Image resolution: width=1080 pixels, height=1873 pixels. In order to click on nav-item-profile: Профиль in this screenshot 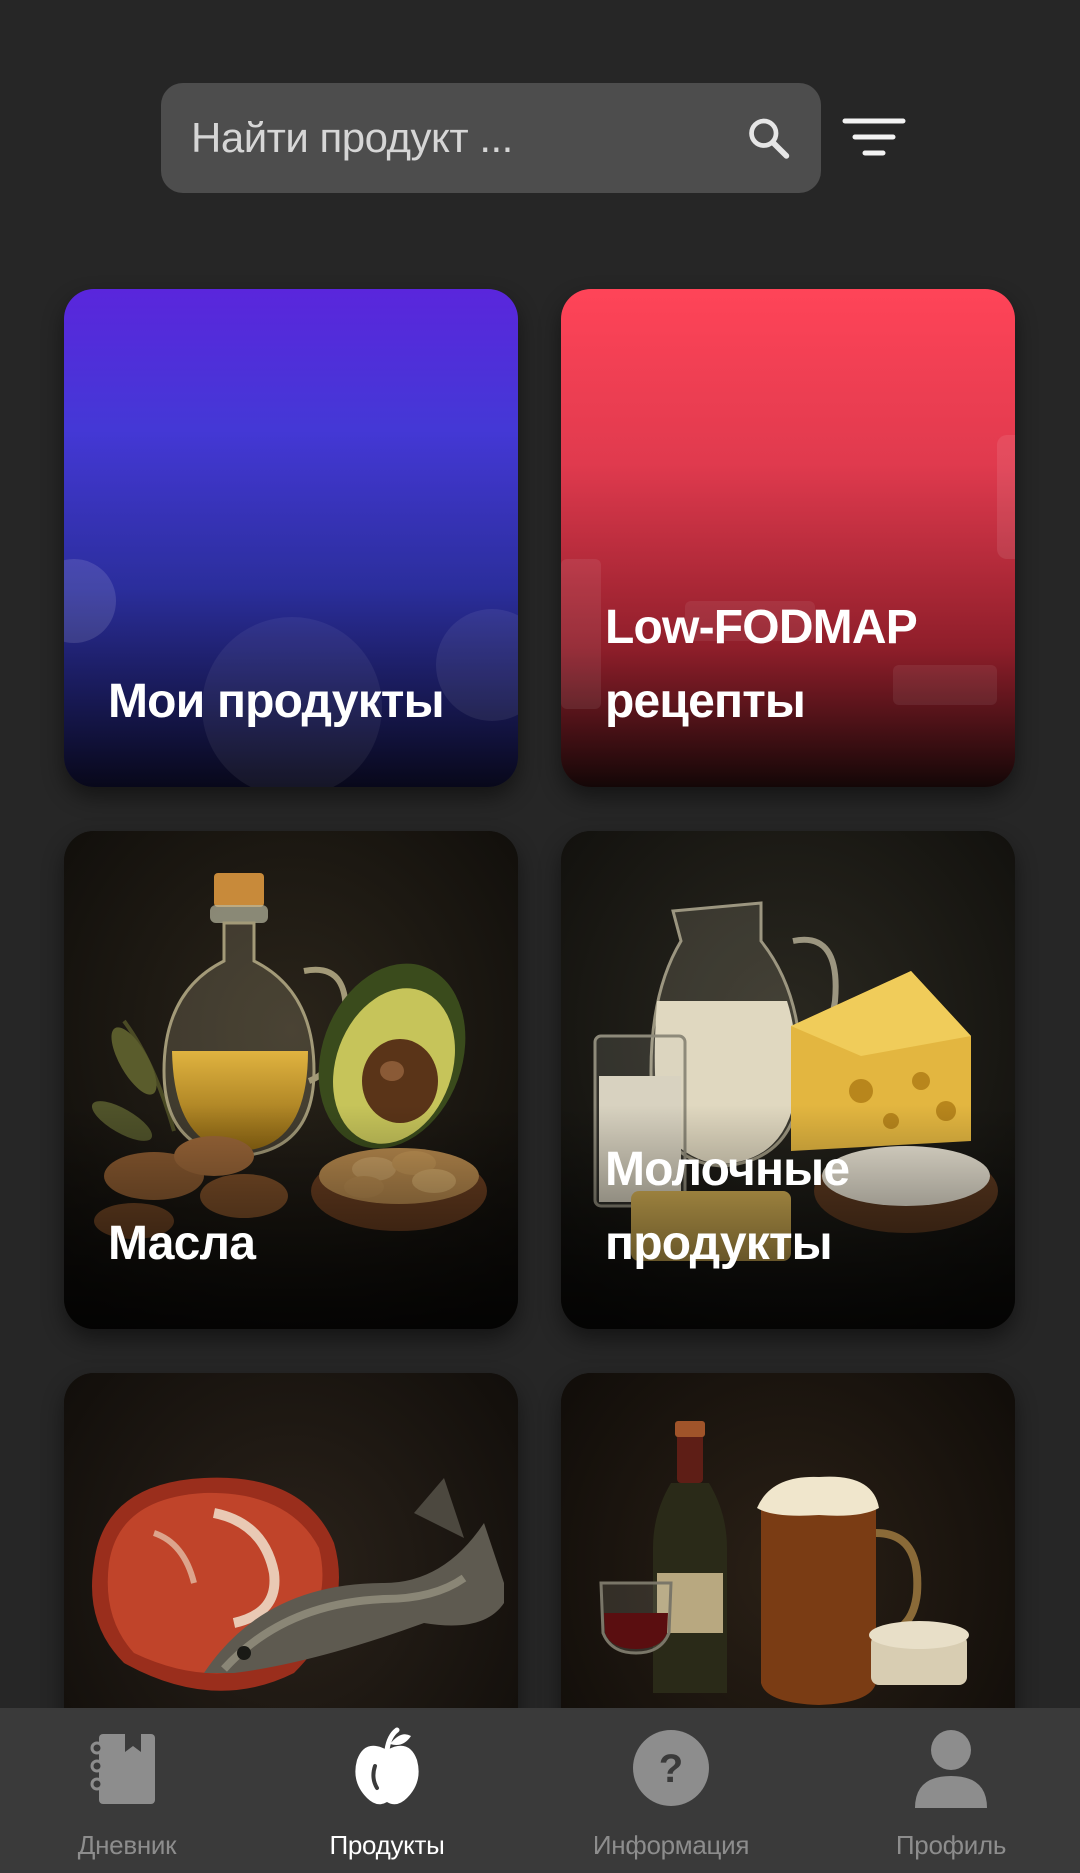, I will do `click(951, 1790)`.